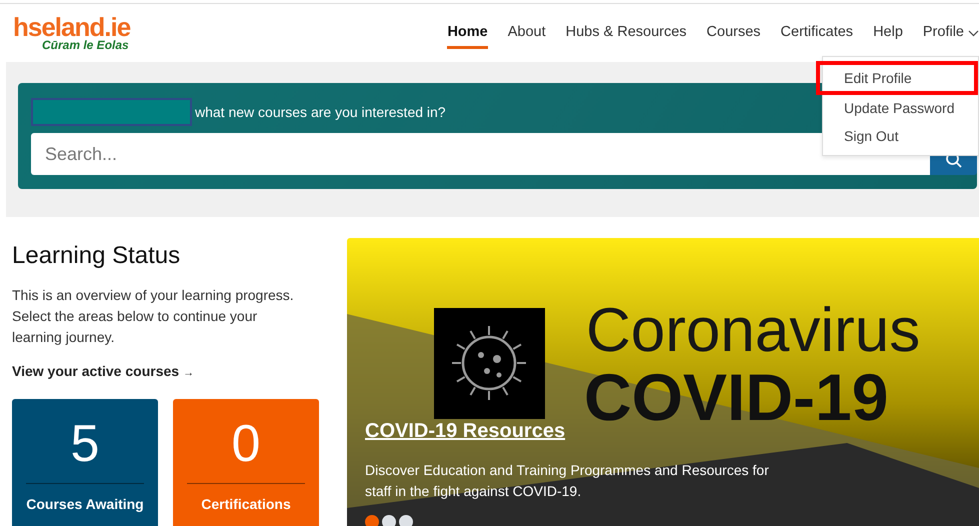  Describe the element at coordinates (897, 78) in the screenshot. I see `menu-item: Edit Profile` at that location.